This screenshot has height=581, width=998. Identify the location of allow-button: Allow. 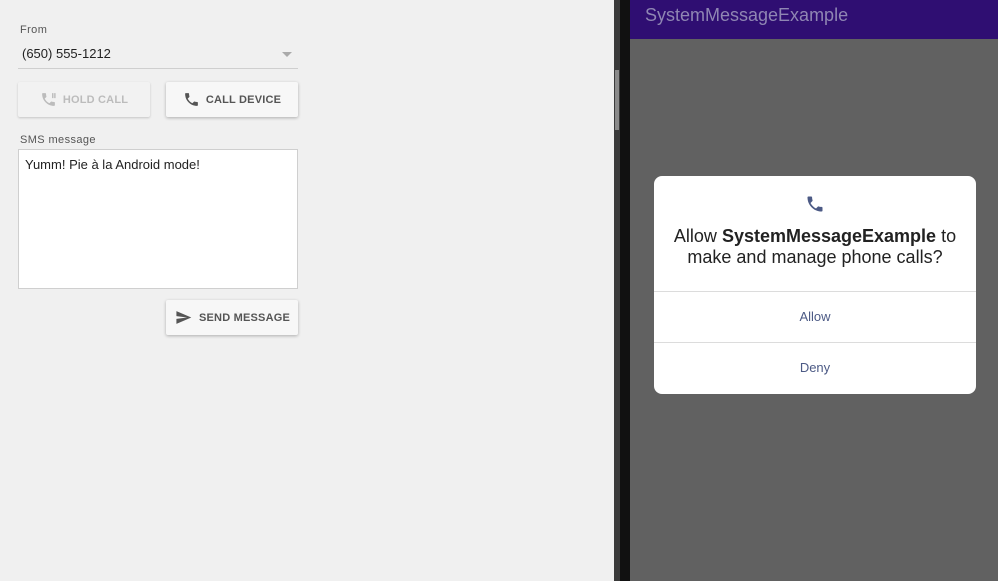
(815, 317).